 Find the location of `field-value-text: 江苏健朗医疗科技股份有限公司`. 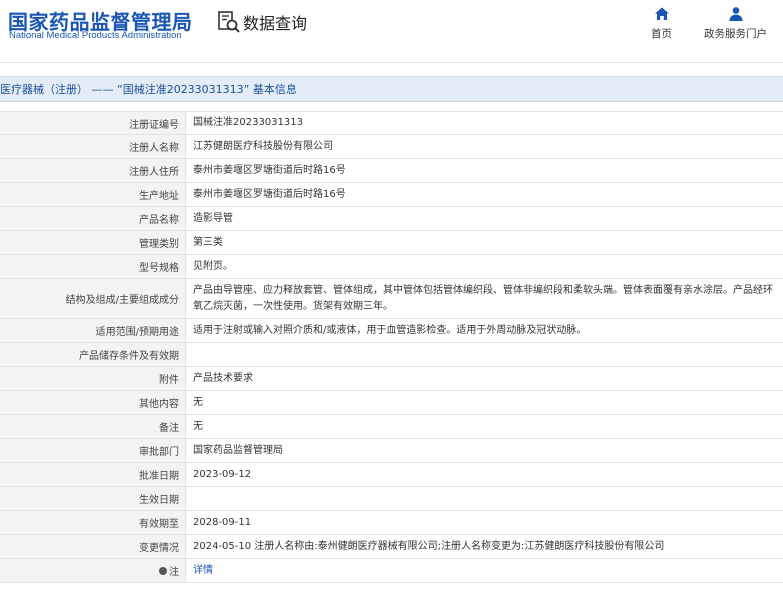

field-value-text: 江苏健朗医疗科技股份有限公司 is located at coordinates (263, 146).